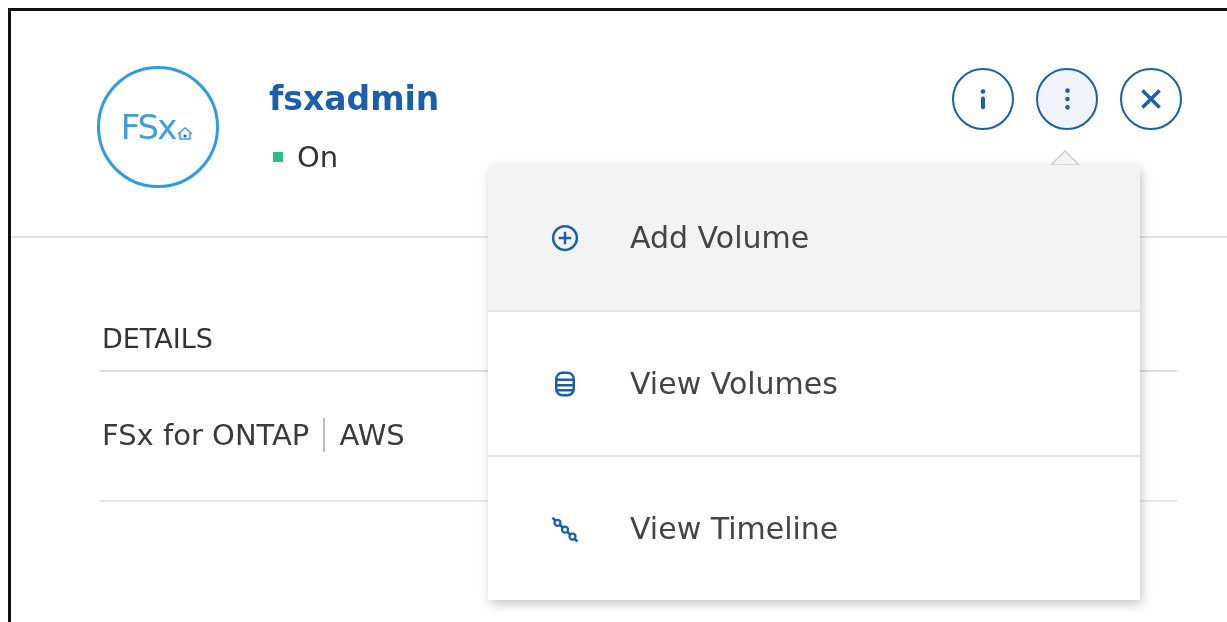 This screenshot has height=622, width=1227. What do you see at coordinates (983, 99) in the screenshot?
I see `info-icon` at bounding box center [983, 99].